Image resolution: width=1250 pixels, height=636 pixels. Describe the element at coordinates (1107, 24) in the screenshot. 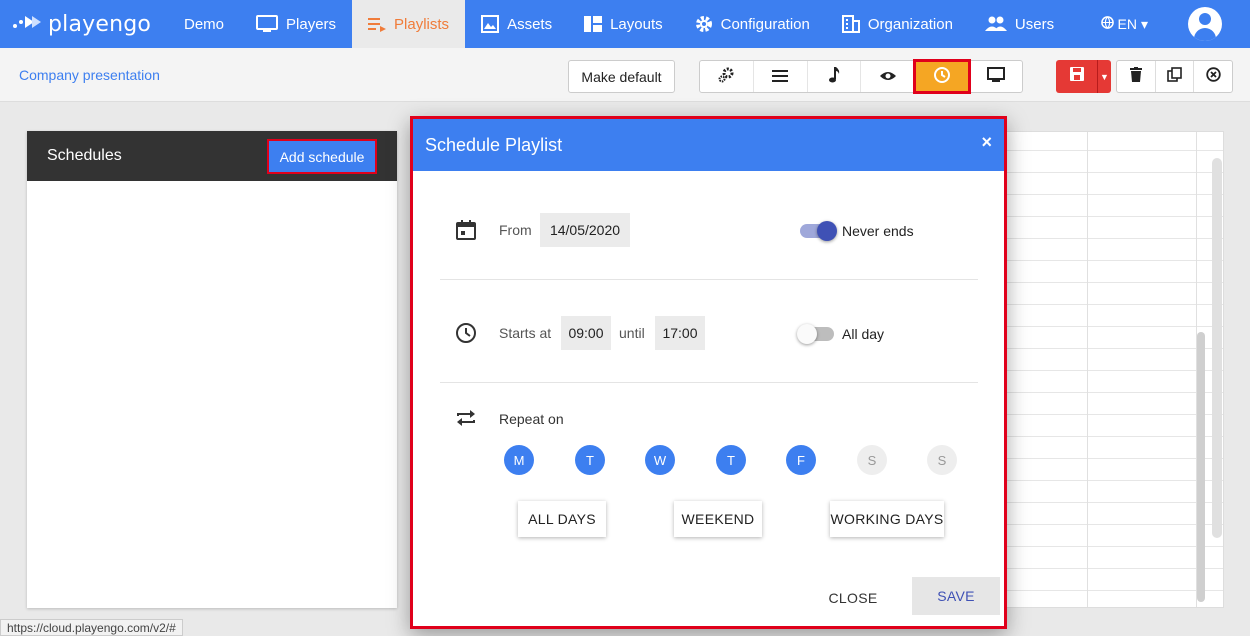

I see `globe-icon` at that location.